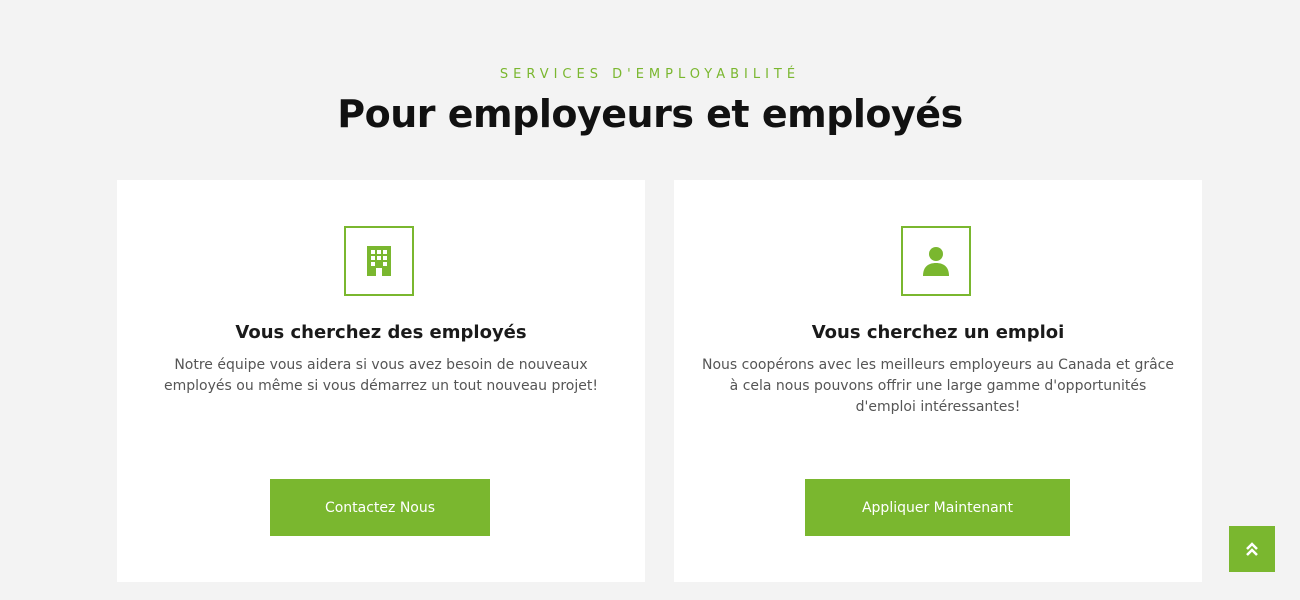  What do you see at coordinates (379, 261) in the screenshot?
I see `building-icon` at bounding box center [379, 261].